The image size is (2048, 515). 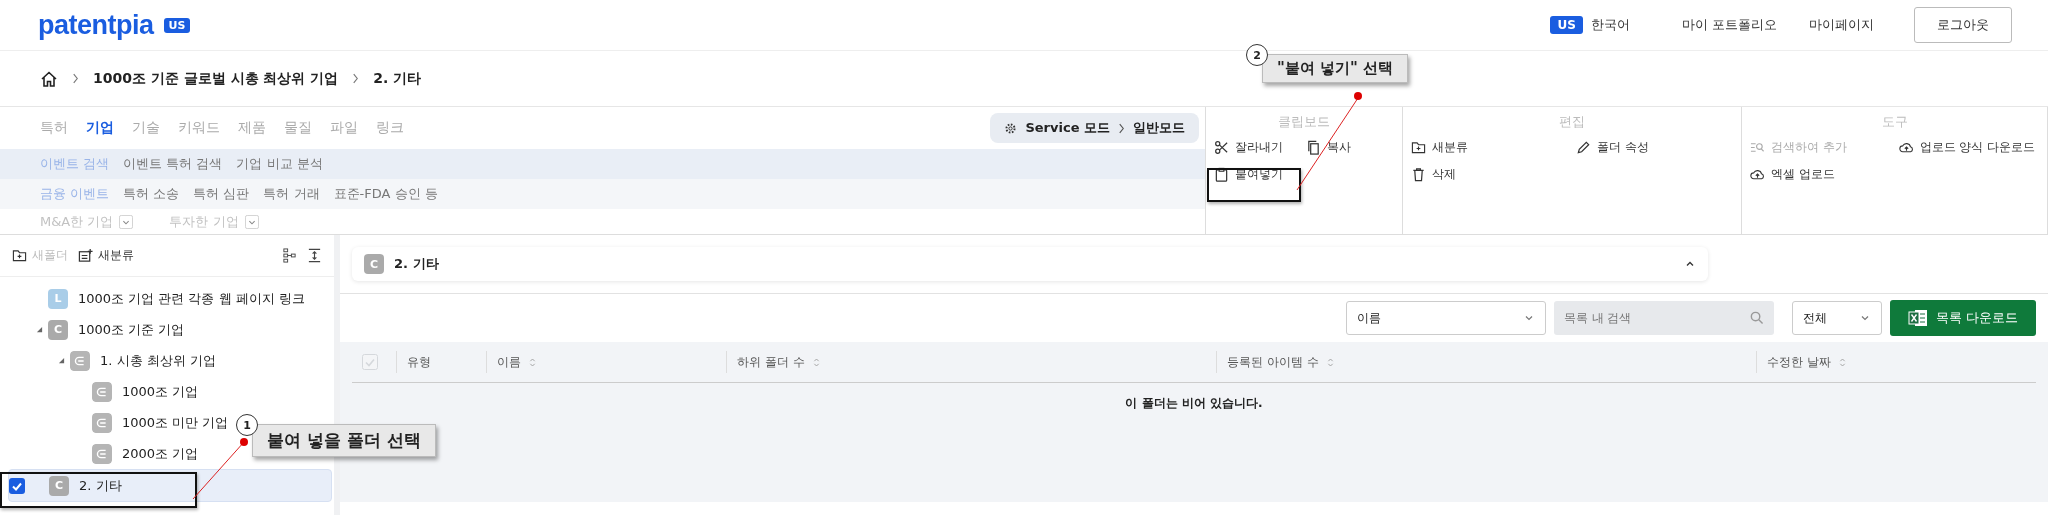 I want to click on tree-label: 2000조 기업, so click(x=160, y=453).